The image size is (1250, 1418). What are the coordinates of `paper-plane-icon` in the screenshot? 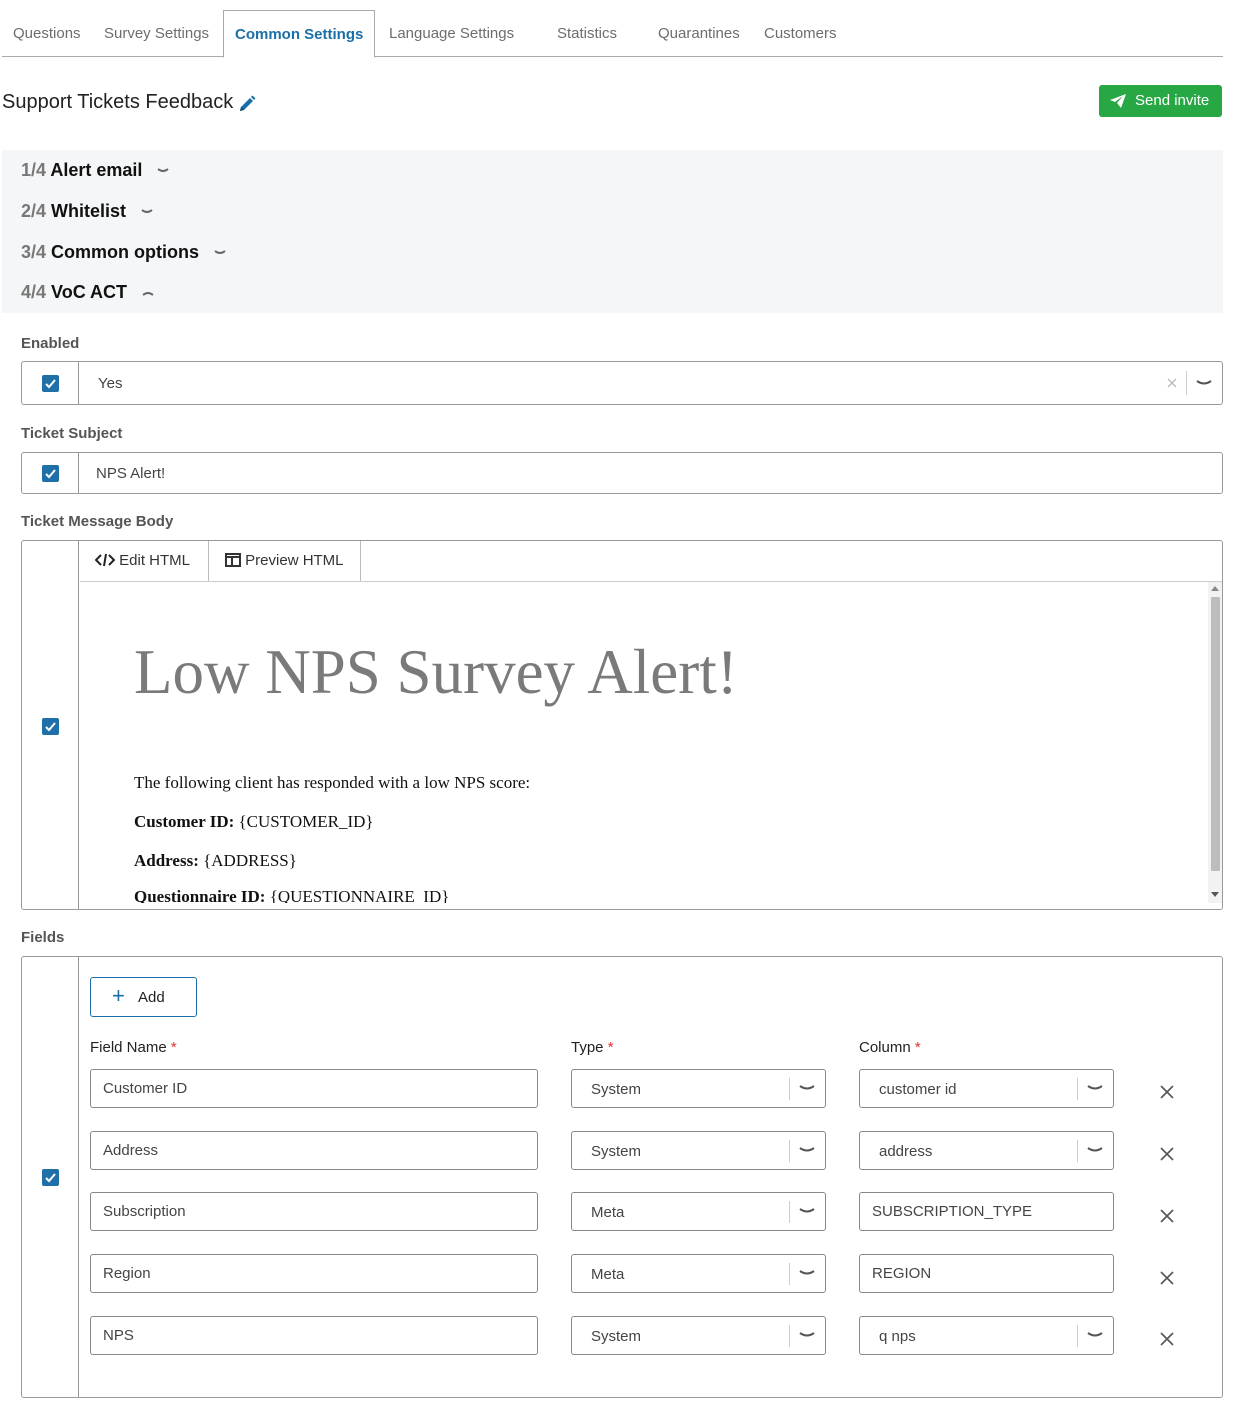 It's located at (1118, 101).